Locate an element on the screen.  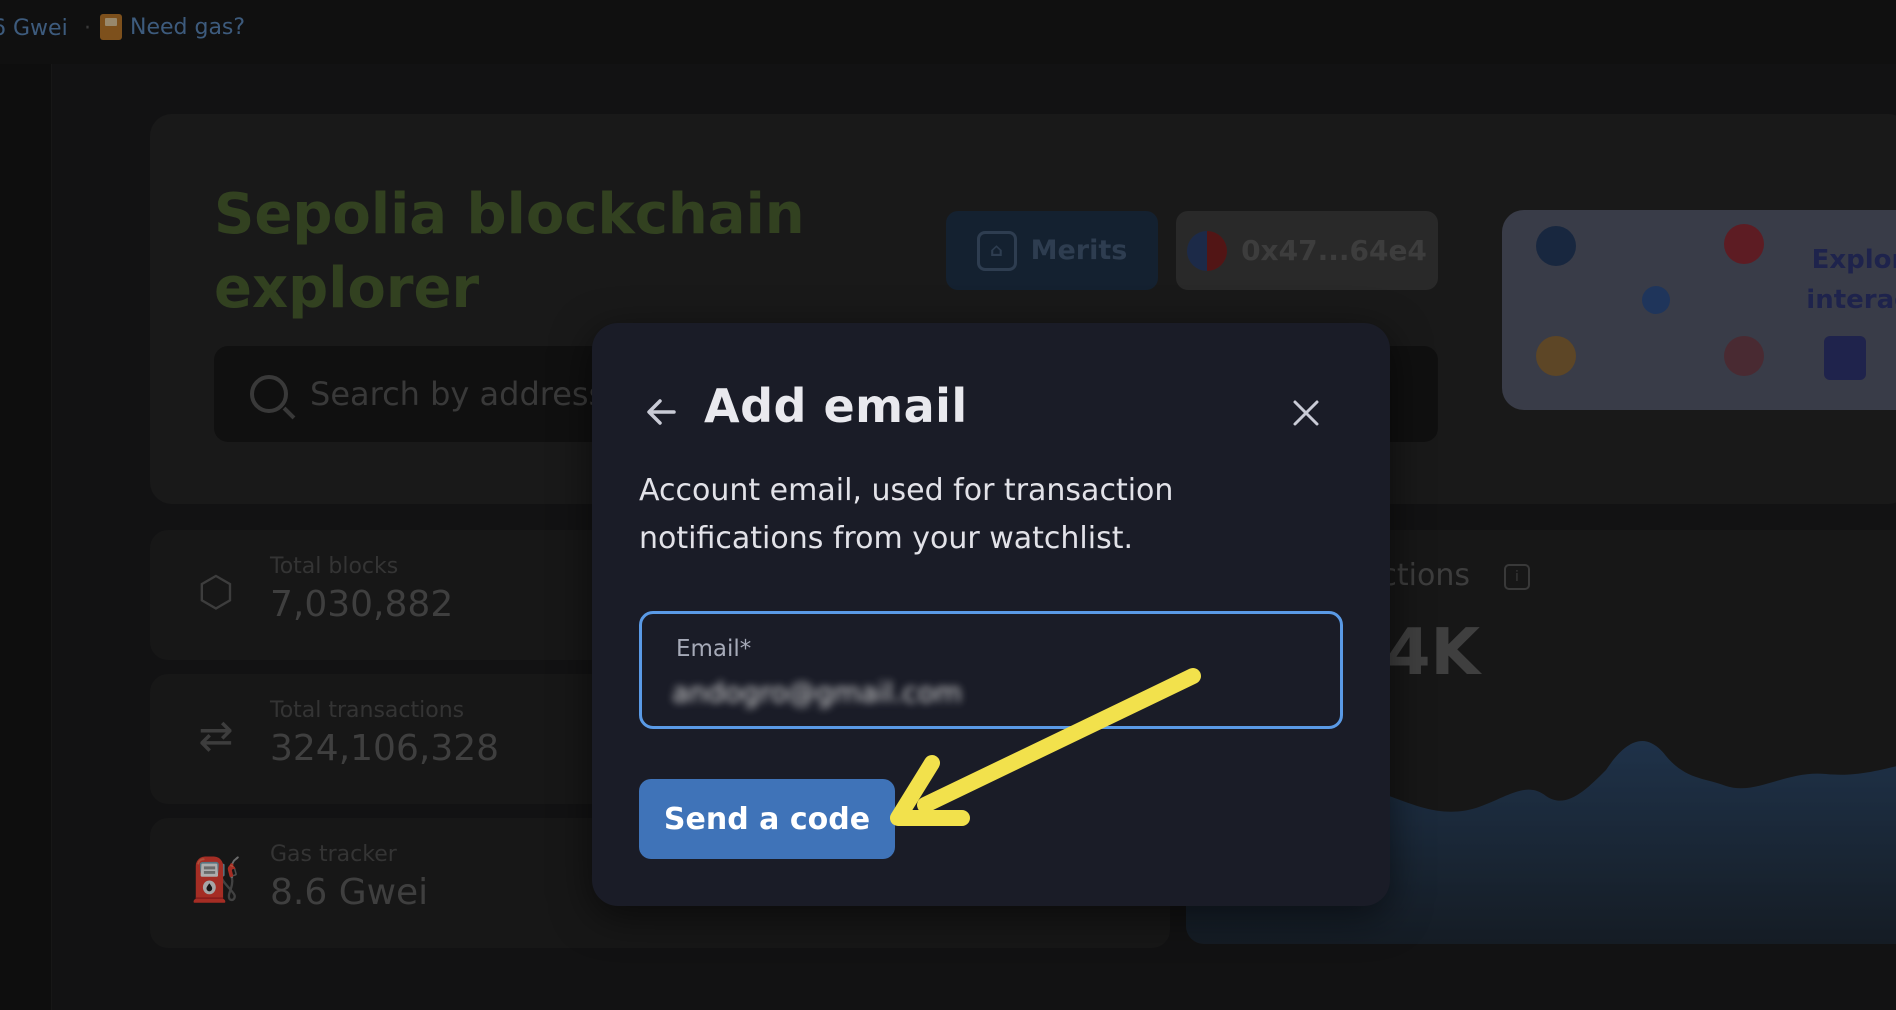
close-icon is located at coordinates (1306, 413).